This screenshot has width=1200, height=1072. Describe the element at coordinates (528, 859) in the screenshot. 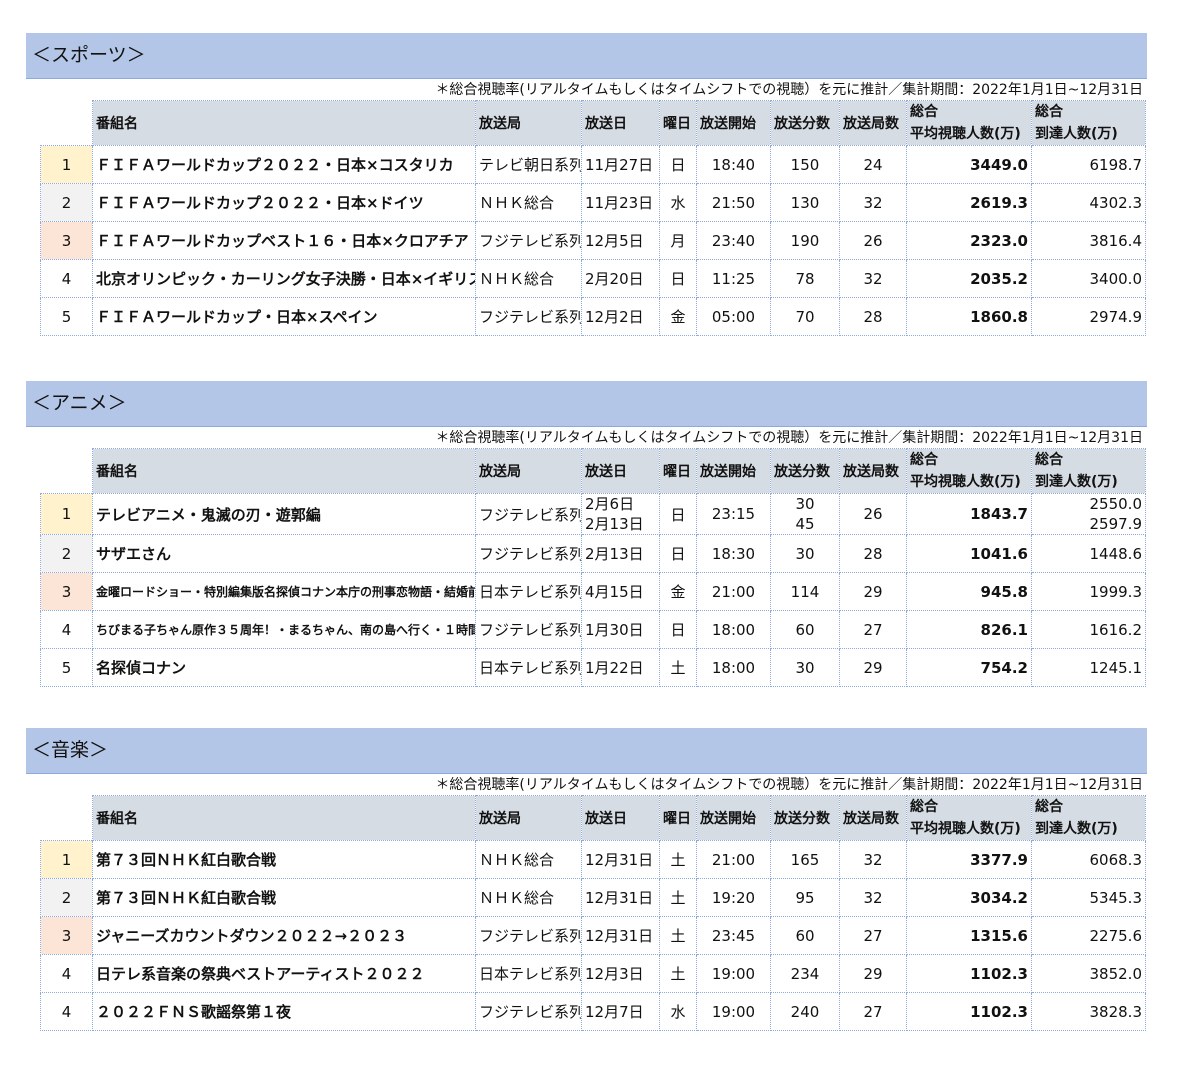

I see `station-cell: ＮＨＫ総合` at that location.